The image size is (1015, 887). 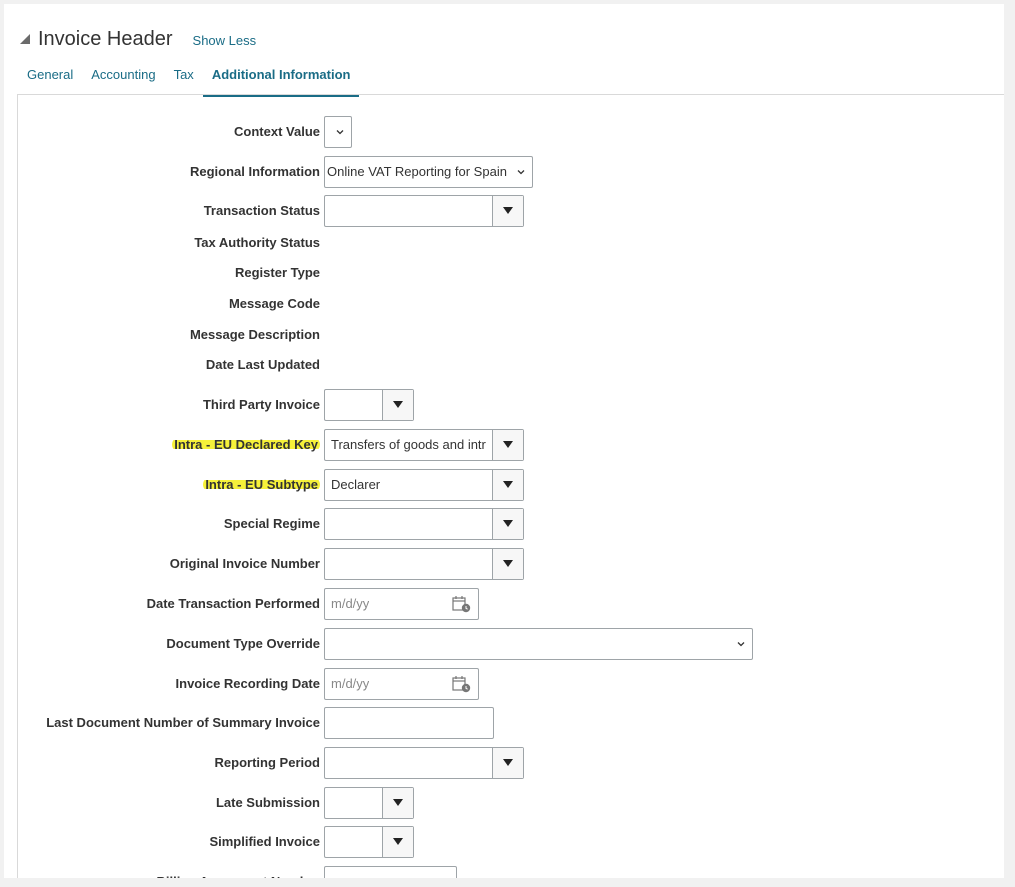 I want to click on row-reporting-period: Reporting Period, so click(x=511, y=763).